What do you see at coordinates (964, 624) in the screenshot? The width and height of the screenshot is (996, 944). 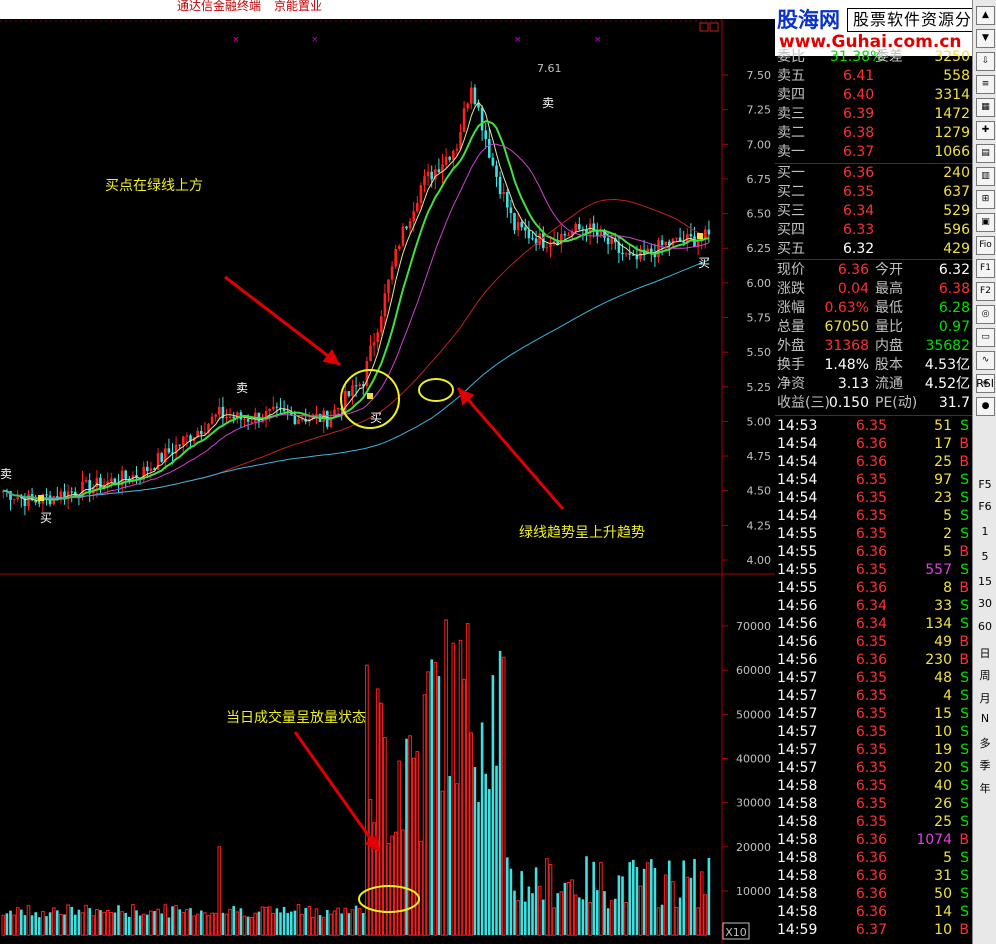 I see `tick-side: S` at bounding box center [964, 624].